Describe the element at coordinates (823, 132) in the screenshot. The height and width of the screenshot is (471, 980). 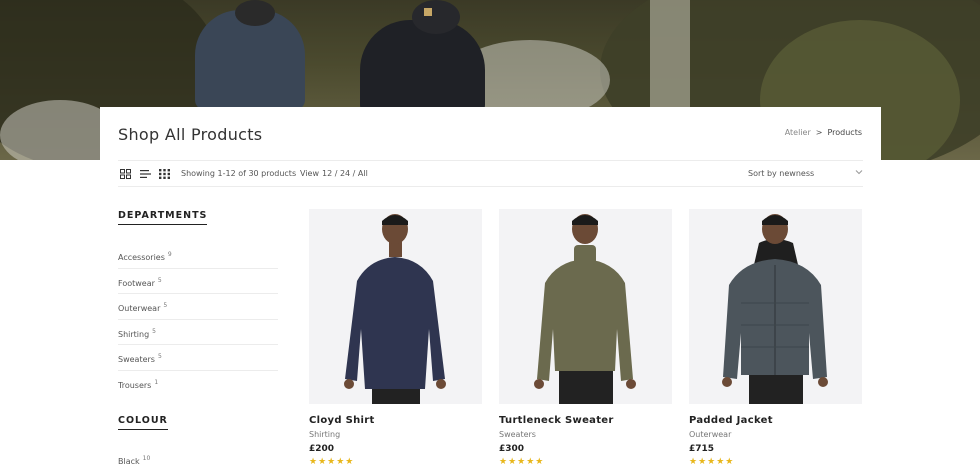
I see `breadcrumb: Atelier > Products` at that location.